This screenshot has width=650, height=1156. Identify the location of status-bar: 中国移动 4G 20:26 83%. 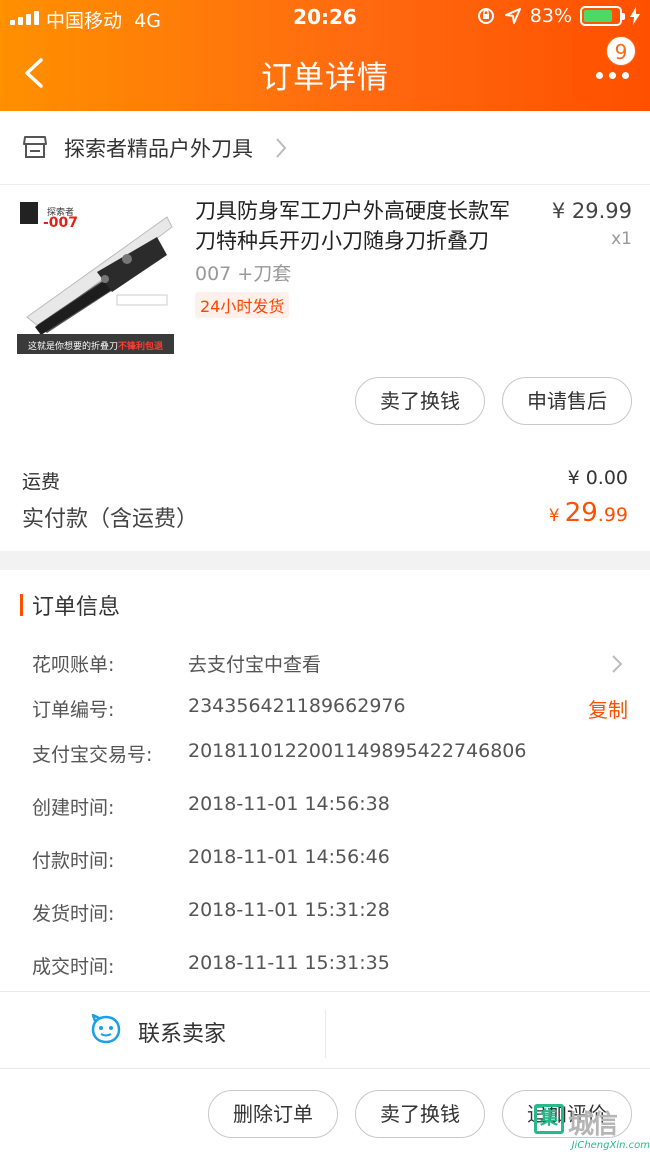
(325, 18).